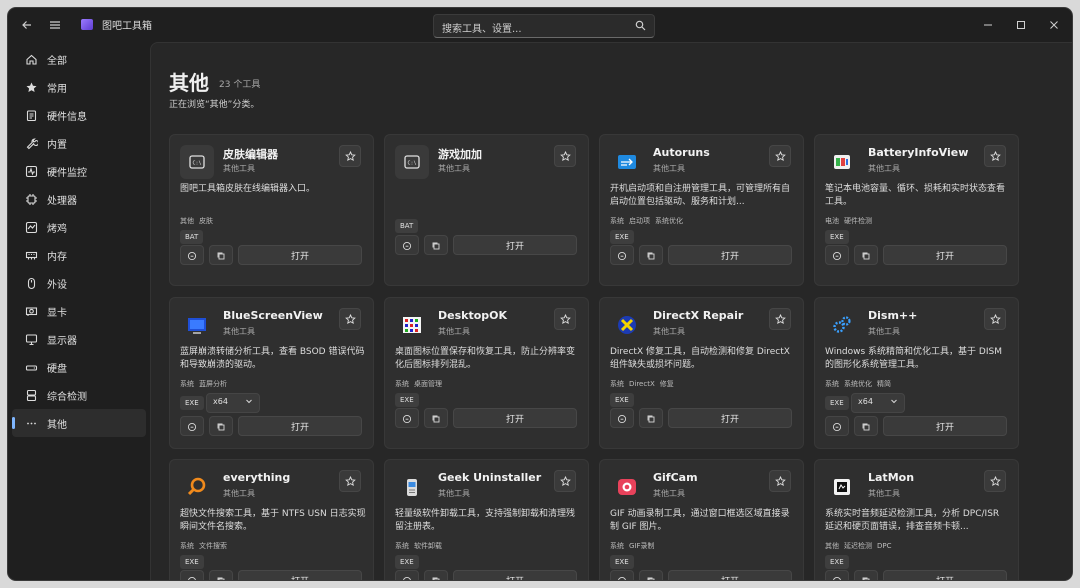 This screenshot has width=1080, height=588. What do you see at coordinates (79, 283) in the screenshot?
I see `sidebar-item-8: 外设` at bounding box center [79, 283].